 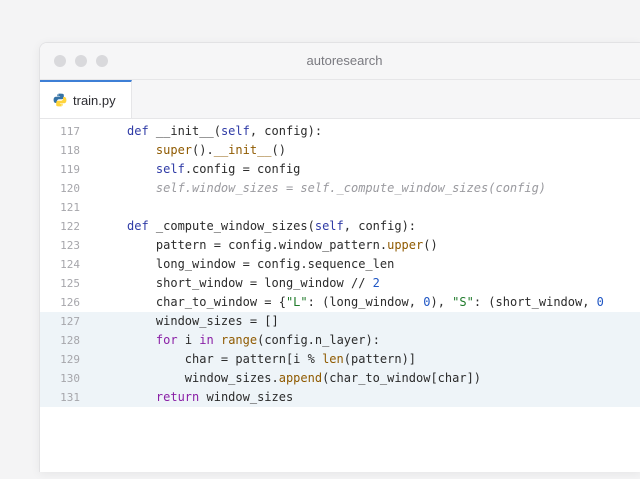 What do you see at coordinates (70, 321) in the screenshot?
I see `line-number: 127` at bounding box center [70, 321].